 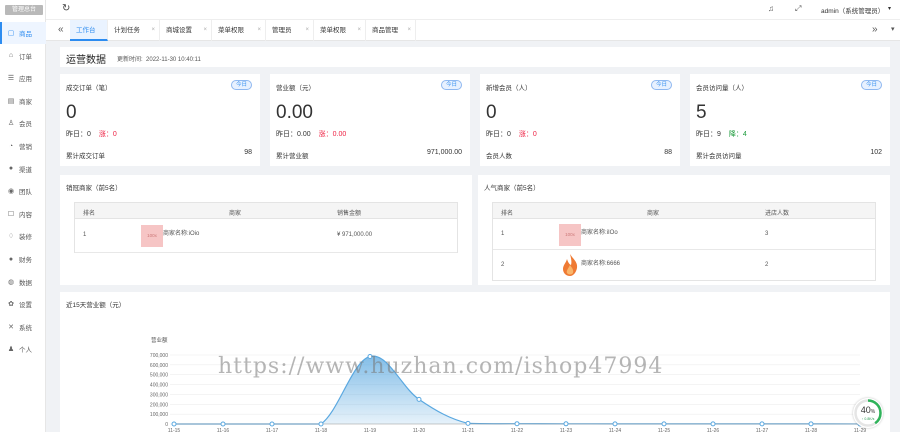 What do you see at coordinates (23, 191) in the screenshot?
I see `sidebar-item: ◉ 团队` at bounding box center [23, 191].